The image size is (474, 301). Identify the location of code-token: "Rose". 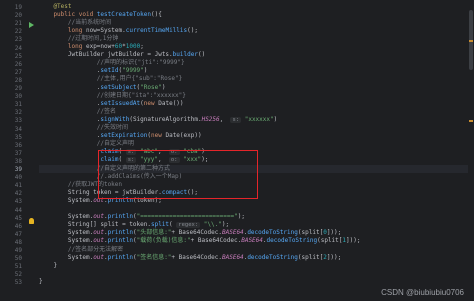
(151, 87).